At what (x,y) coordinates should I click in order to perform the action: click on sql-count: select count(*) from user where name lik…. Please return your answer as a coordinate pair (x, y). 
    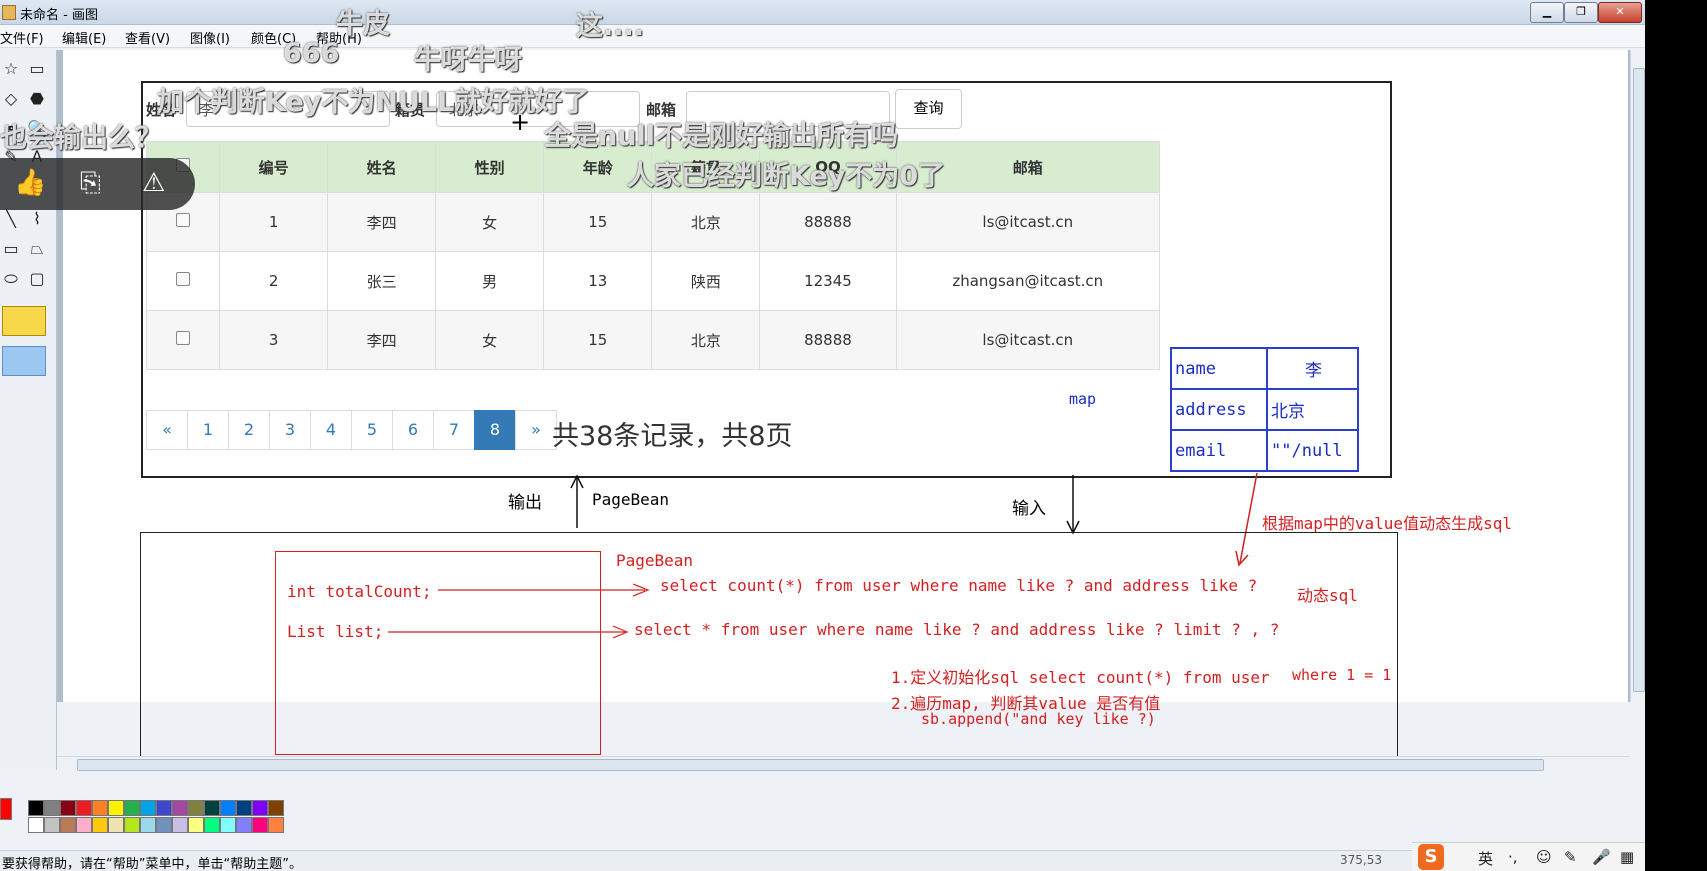
    Looking at the image, I should click on (959, 585).